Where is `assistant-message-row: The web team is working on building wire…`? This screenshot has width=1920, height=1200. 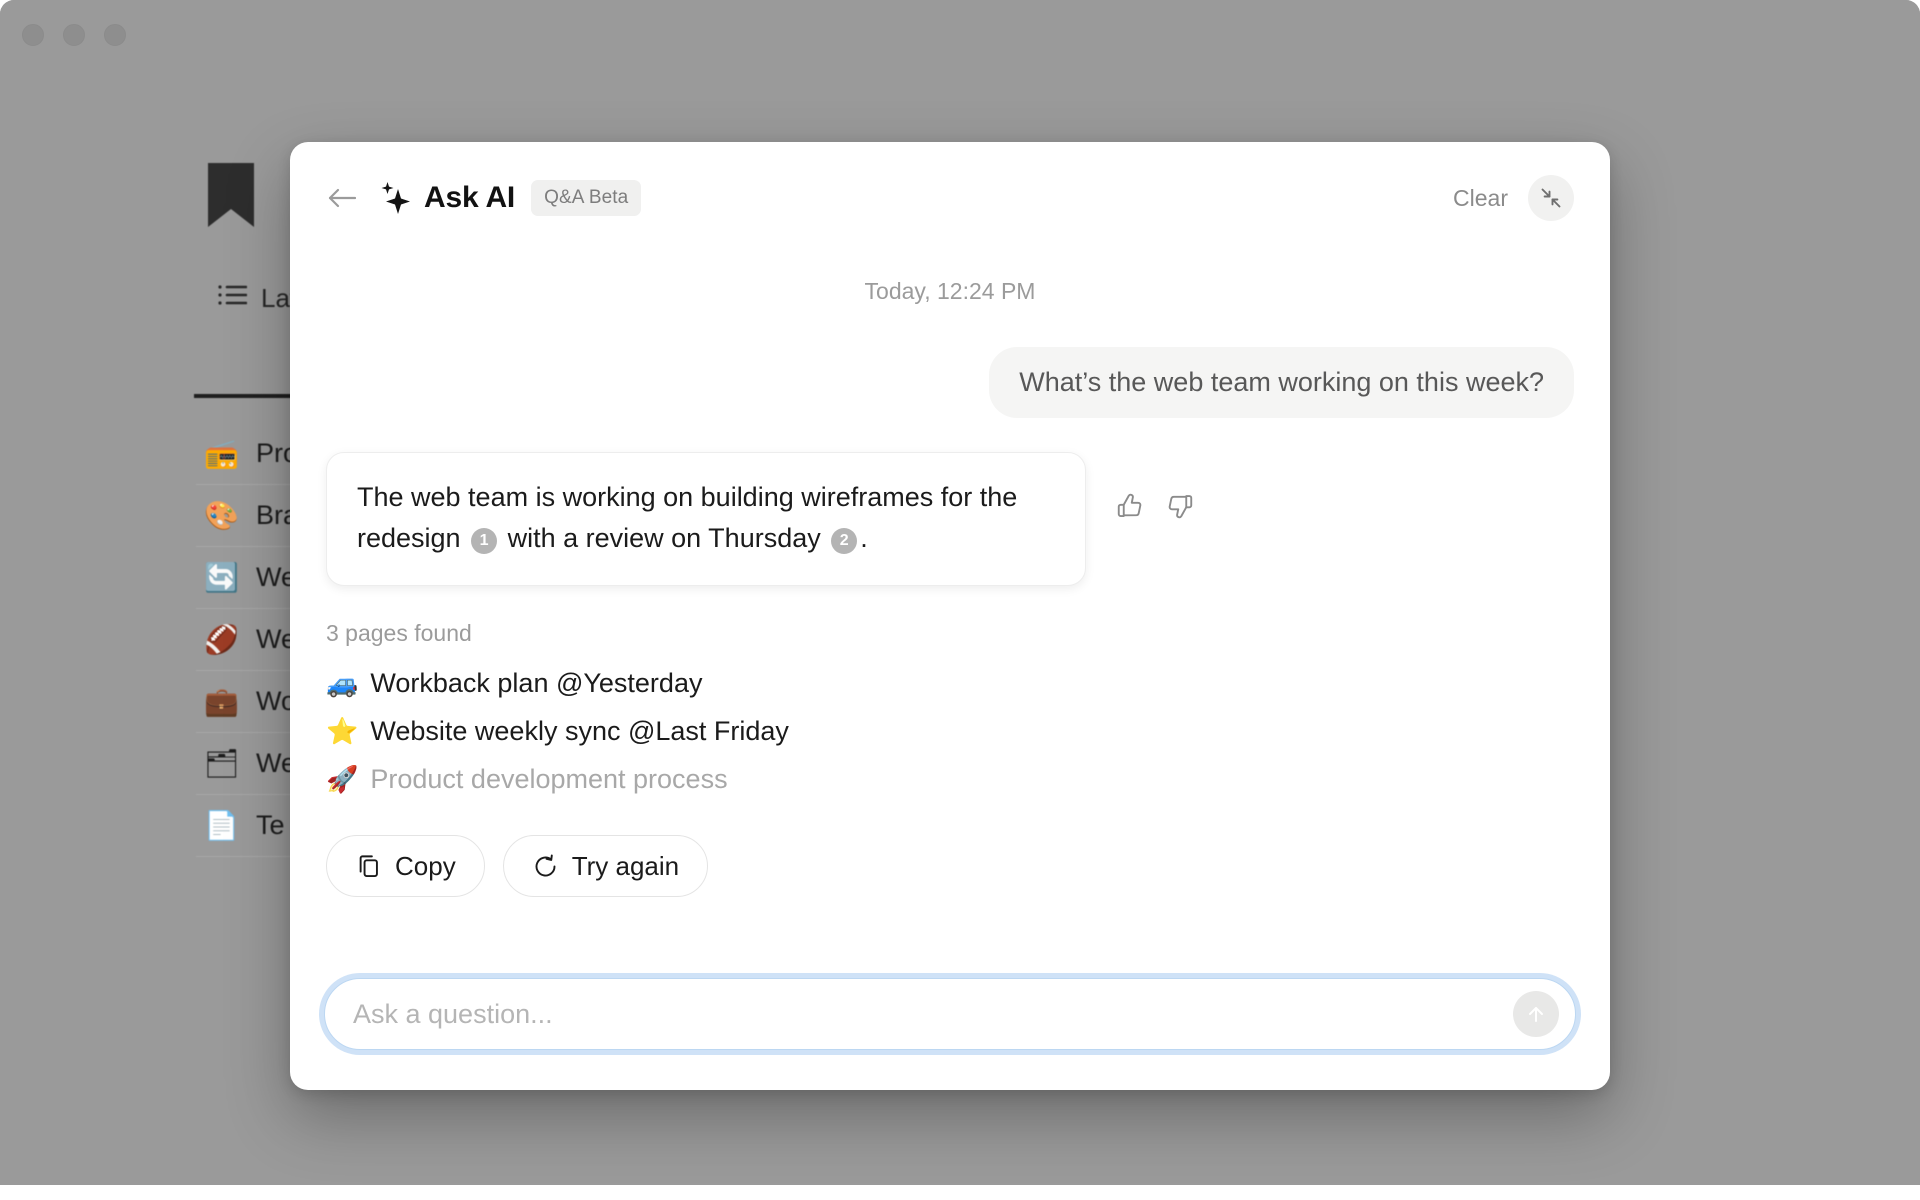 assistant-message-row: The web team is working on building wire… is located at coordinates (950, 519).